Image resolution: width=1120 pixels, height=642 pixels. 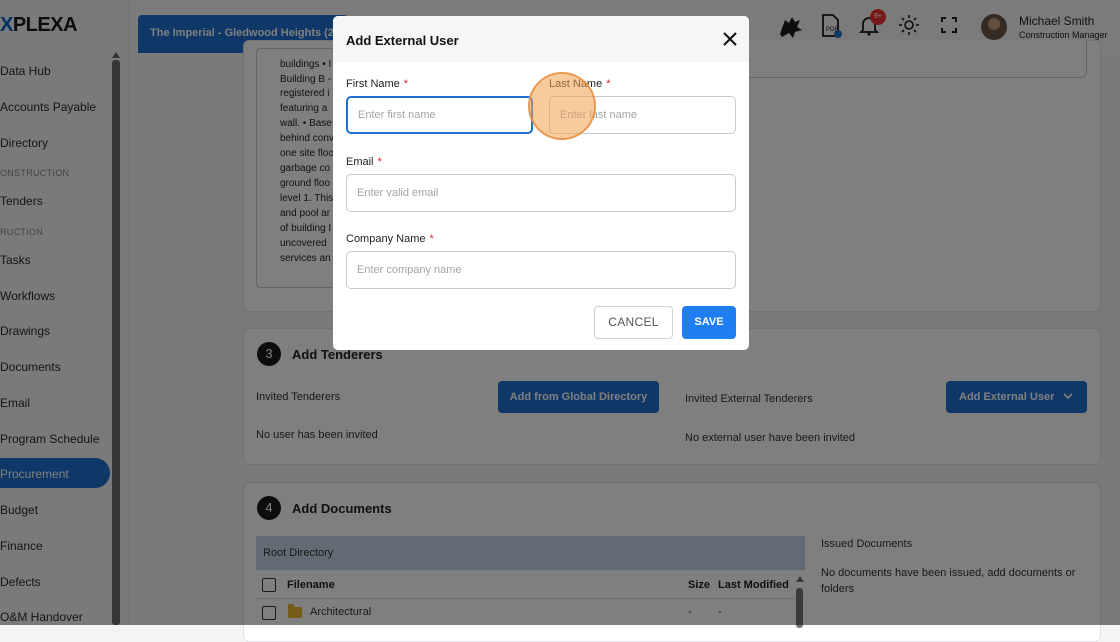 I want to click on last-name-label: Last Name *, so click(x=579, y=84).